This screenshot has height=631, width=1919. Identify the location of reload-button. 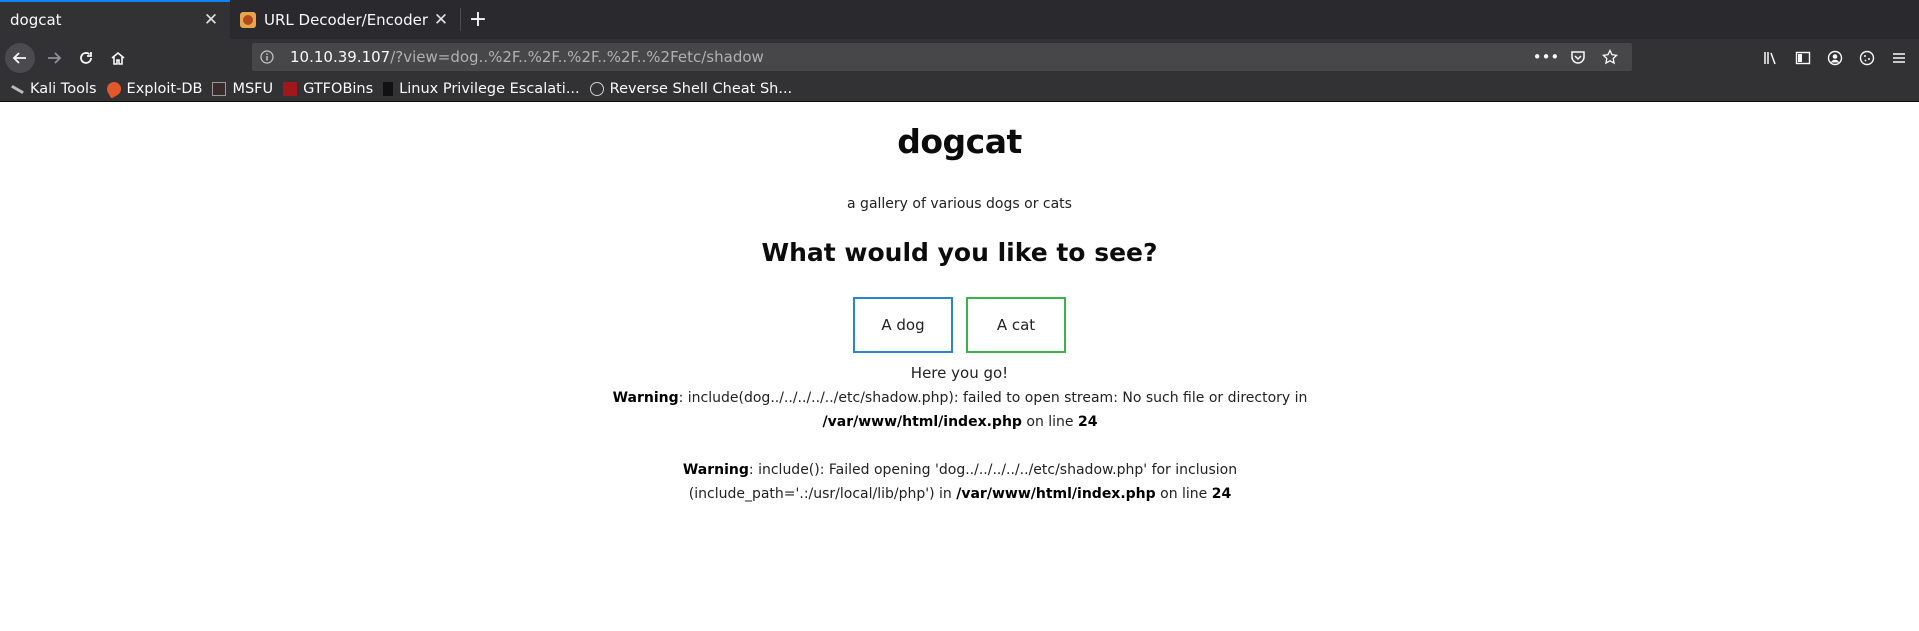
(86, 58).